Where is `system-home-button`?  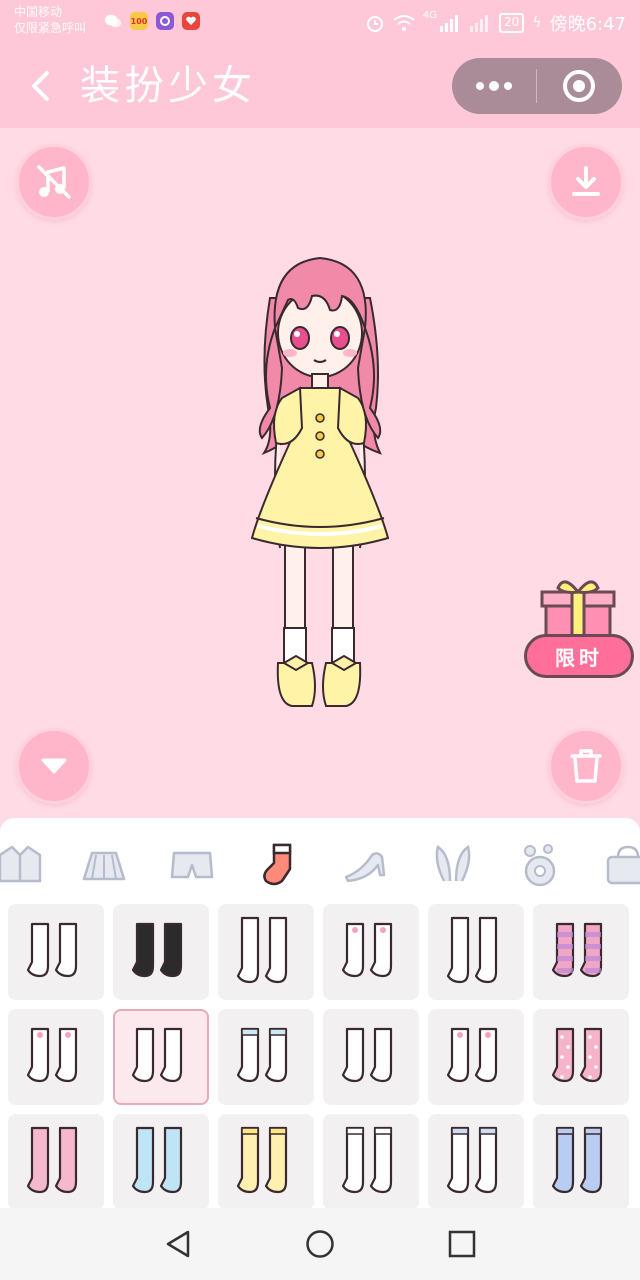 system-home-button is located at coordinates (320, 1244).